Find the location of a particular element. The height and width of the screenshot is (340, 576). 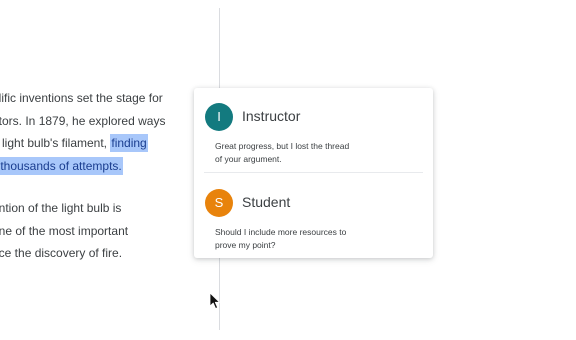

comment-divider is located at coordinates (313, 172).